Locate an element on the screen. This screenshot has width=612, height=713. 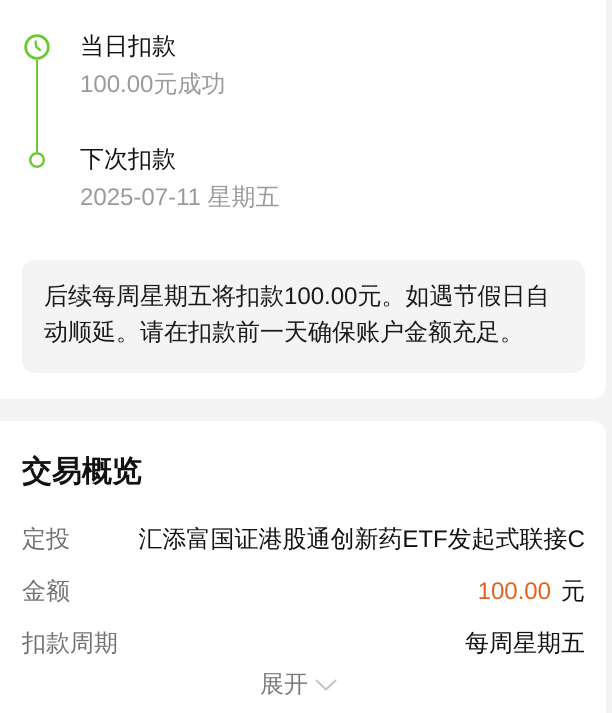
field-value: 每周星期五 is located at coordinates (525, 644).